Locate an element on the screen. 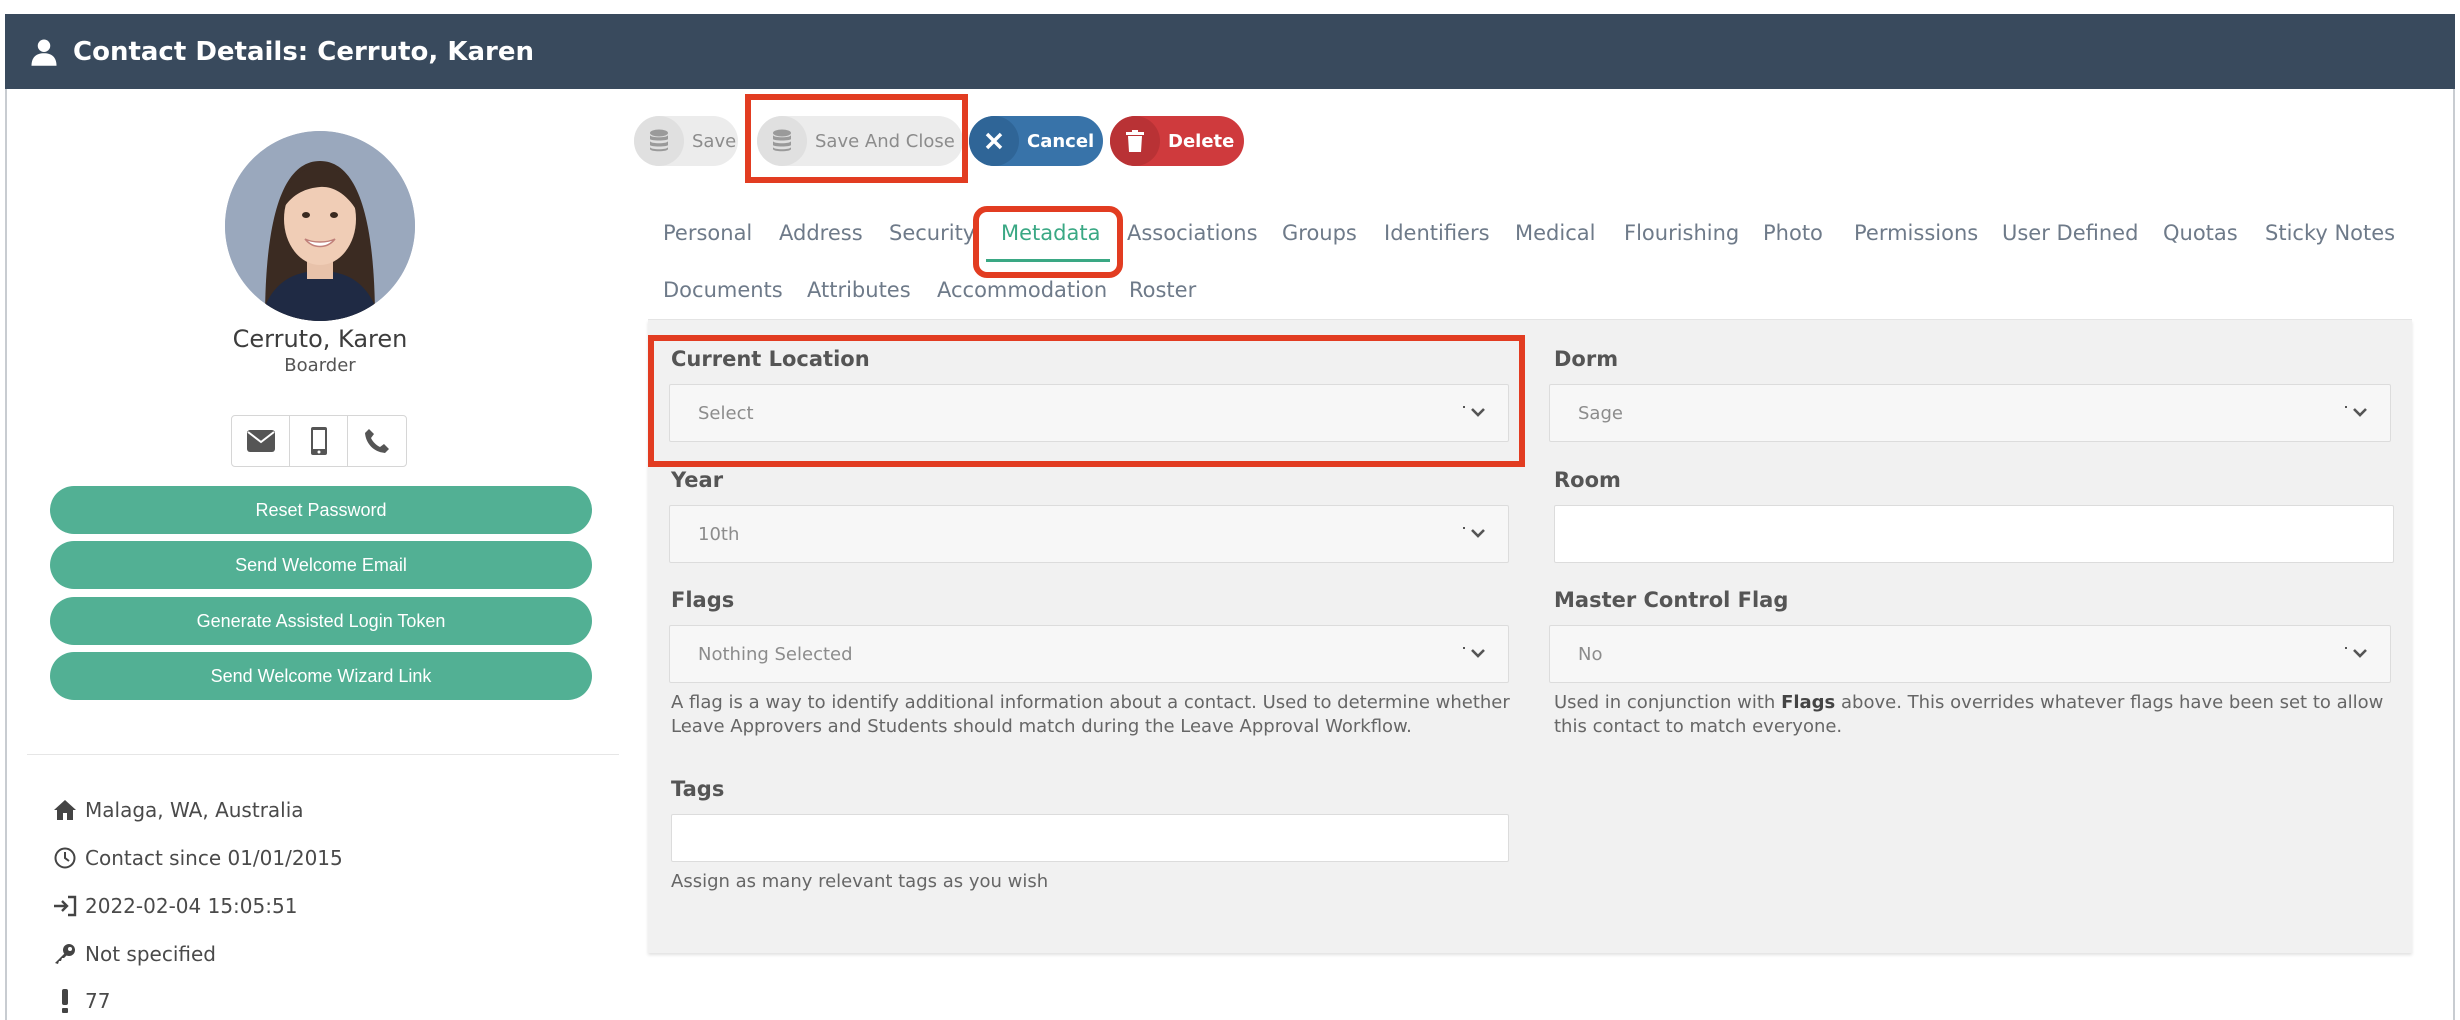 This screenshot has height=1020, width=2460. envelope-icon is located at coordinates (260, 441).